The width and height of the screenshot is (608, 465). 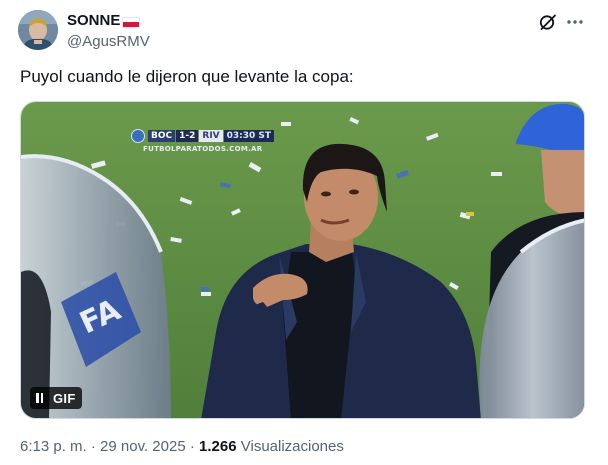 I want to click on grok-icon, so click(x=548, y=22).